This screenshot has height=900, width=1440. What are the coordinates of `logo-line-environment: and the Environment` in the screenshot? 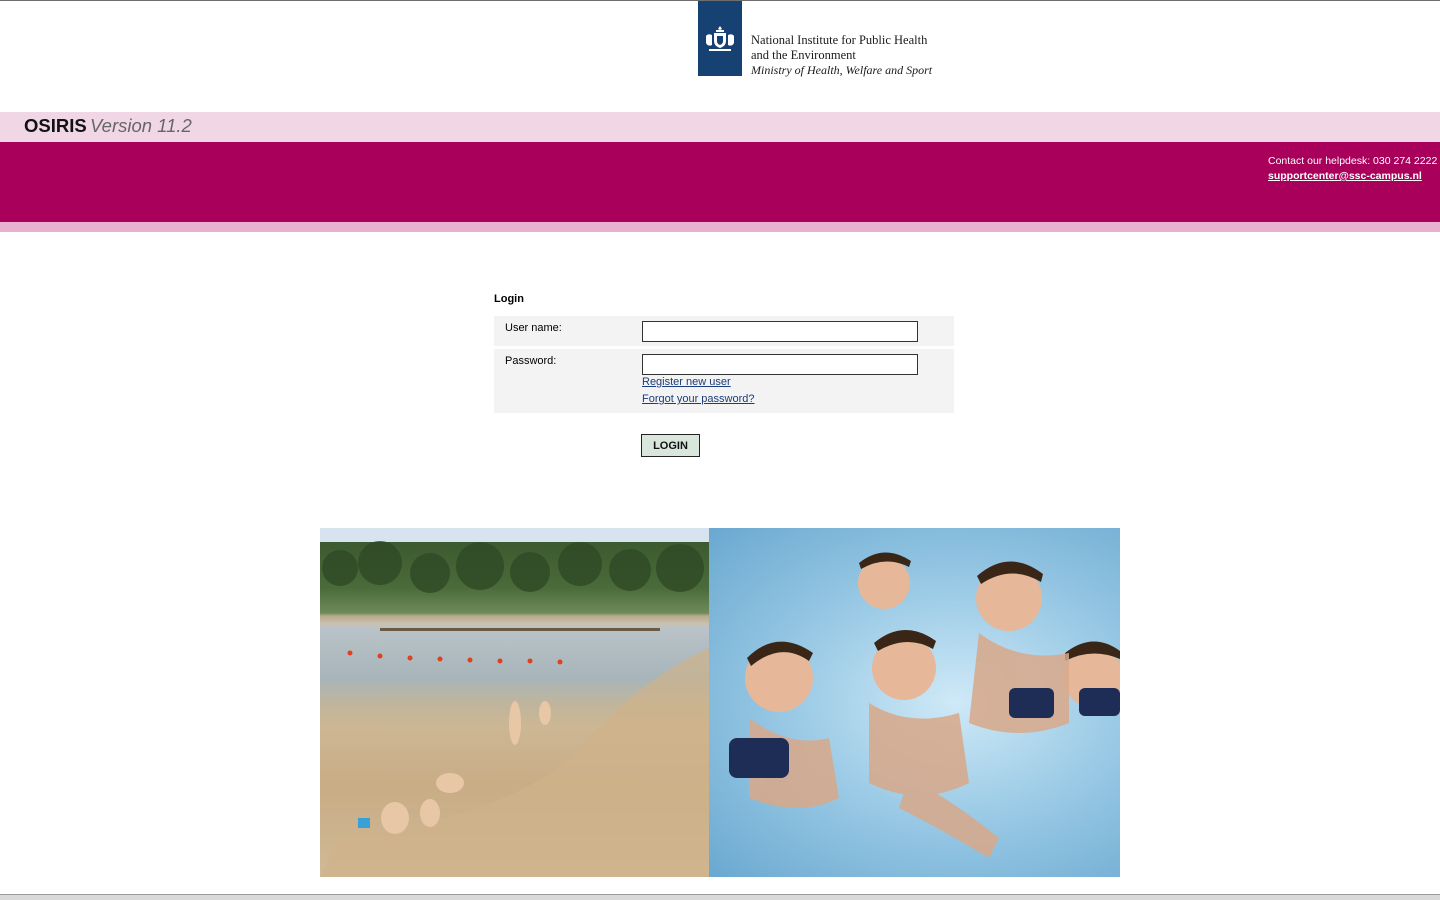 It's located at (803, 55).